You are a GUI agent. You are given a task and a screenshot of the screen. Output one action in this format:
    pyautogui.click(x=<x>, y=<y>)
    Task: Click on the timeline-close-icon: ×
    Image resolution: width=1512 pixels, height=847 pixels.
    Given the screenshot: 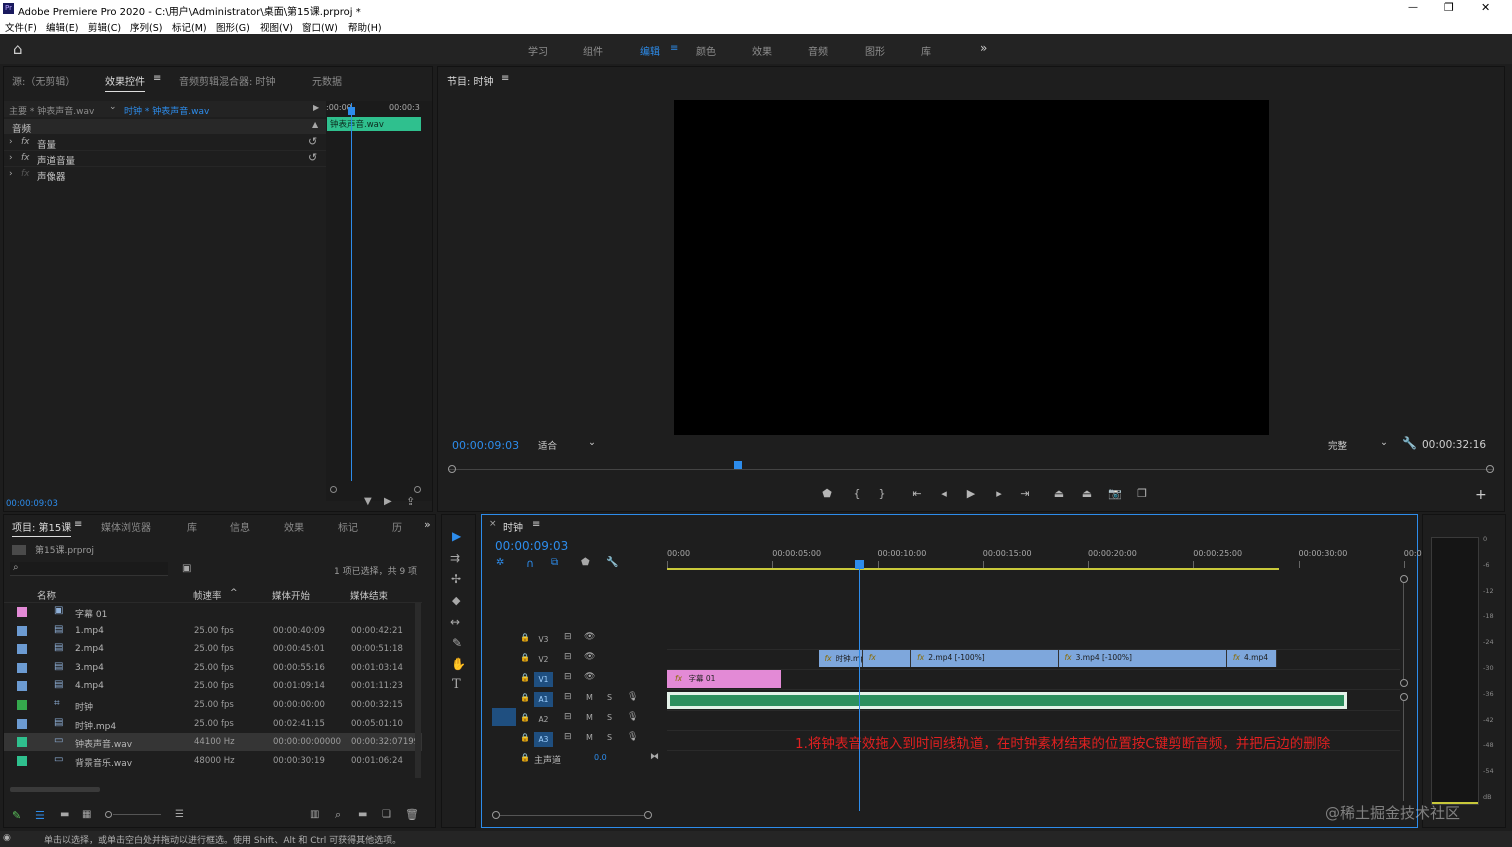 What is the action you would take?
    pyautogui.click(x=493, y=524)
    